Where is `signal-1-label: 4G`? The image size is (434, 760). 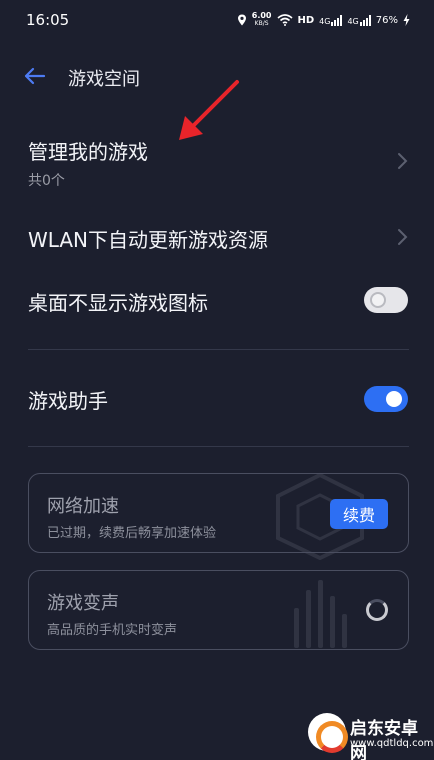 signal-1-label: 4G is located at coordinates (325, 21).